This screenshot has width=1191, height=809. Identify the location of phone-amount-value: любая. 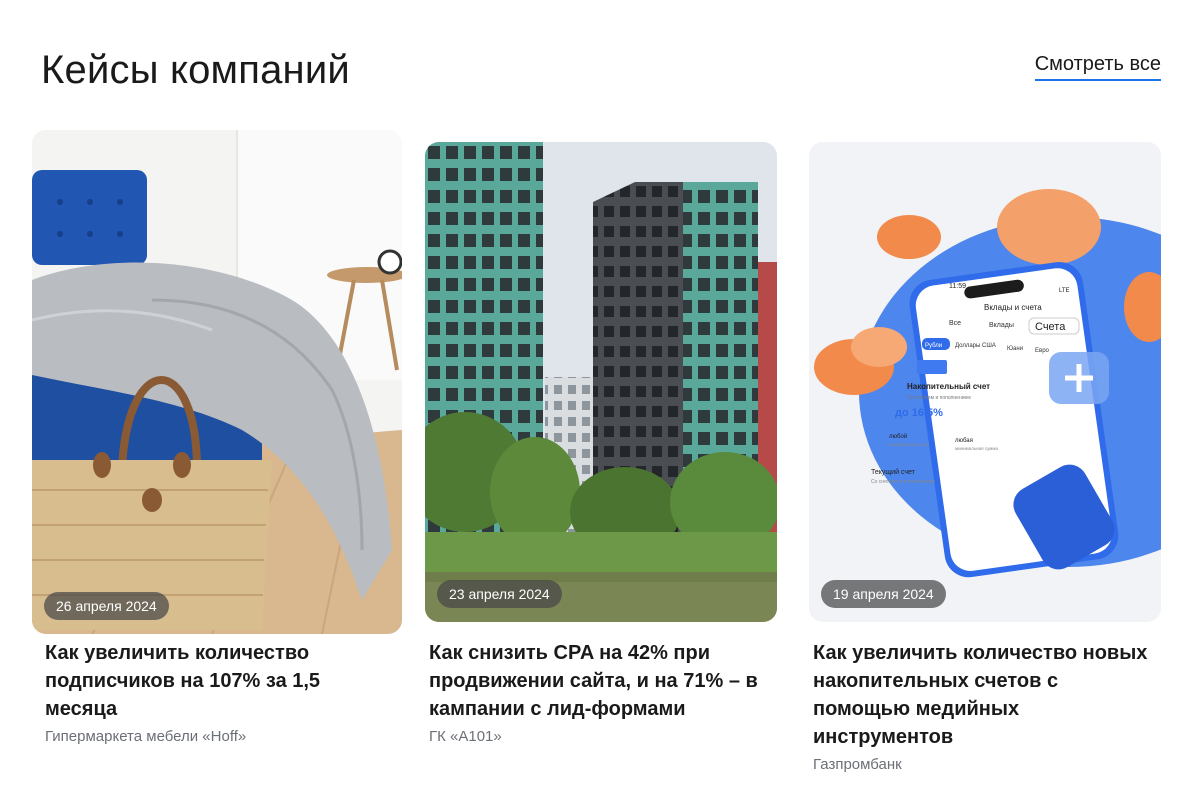
(964, 441).